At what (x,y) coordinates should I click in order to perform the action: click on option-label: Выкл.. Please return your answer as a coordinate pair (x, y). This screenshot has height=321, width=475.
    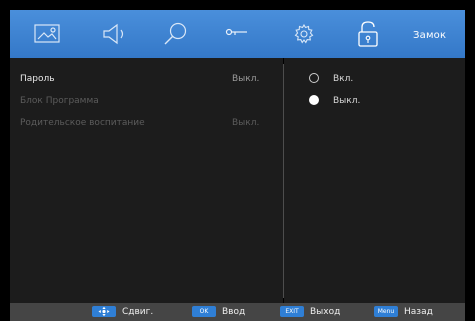
    Looking at the image, I should click on (347, 101).